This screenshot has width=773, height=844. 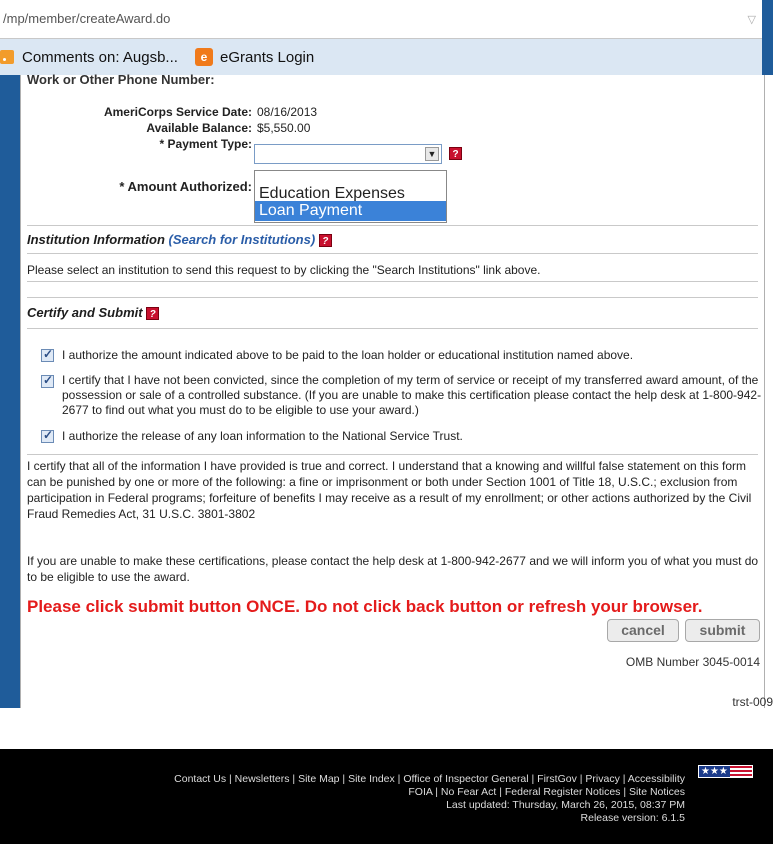 What do you see at coordinates (242, 239) in the screenshot?
I see `search-institutions-link: (Search for Institutions)` at bounding box center [242, 239].